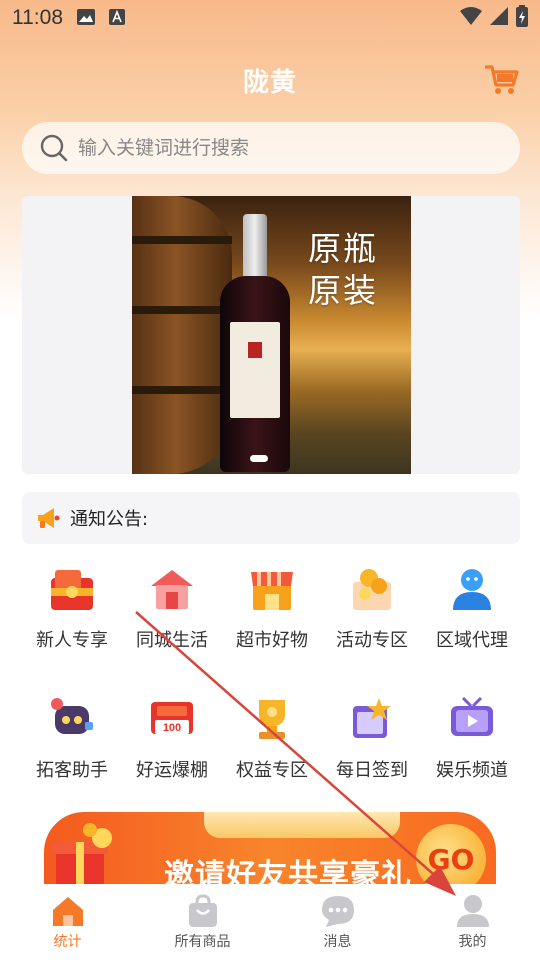 This screenshot has height=960, width=540. What do you see at coordinates (472, 640) in the screenshot?
I see `grid-label: 区域代理` at bounding box center [472, 640].